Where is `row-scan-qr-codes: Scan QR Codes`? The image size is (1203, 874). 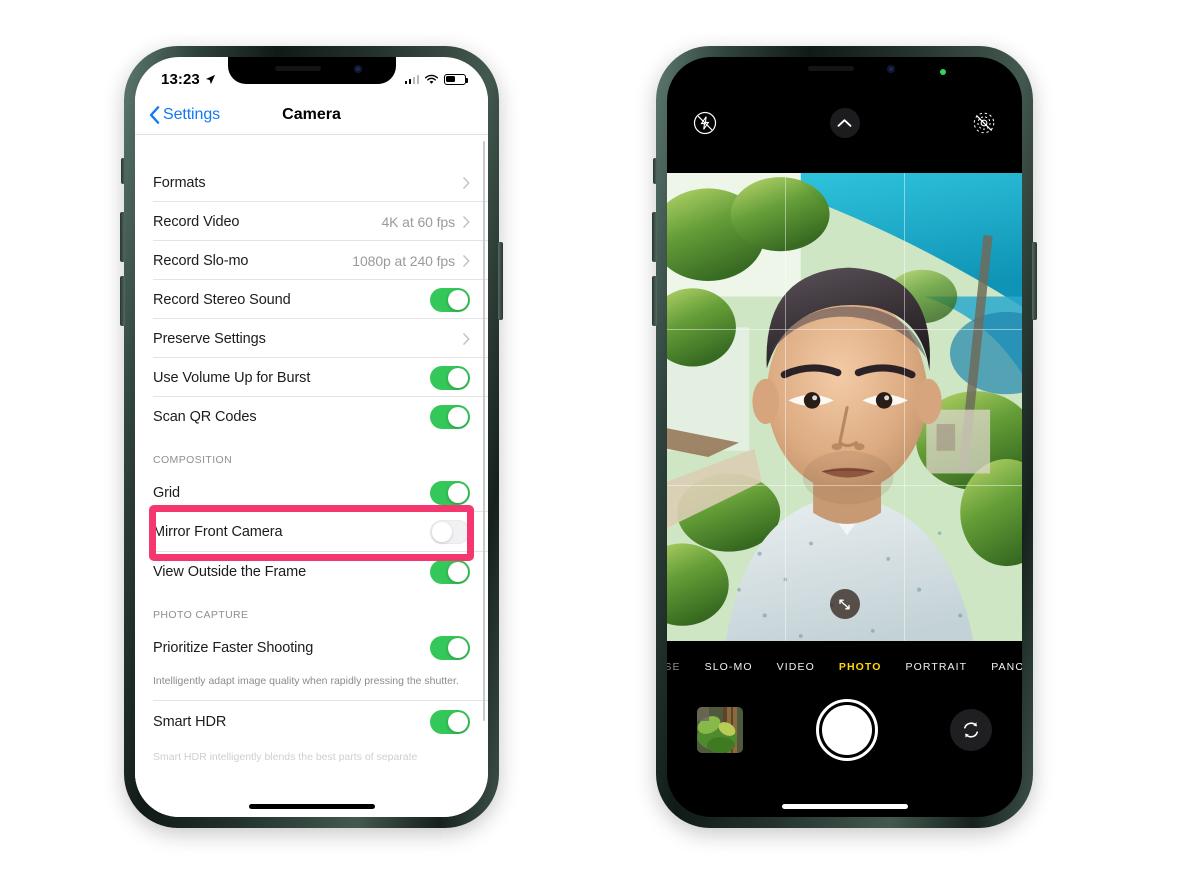
row-scan-qr-codes: Scan QR Codes is located at coordinates (311, 416).